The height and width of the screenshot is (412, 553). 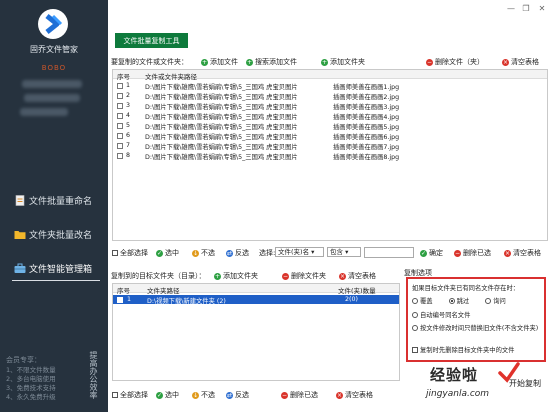 I want to click on target-section-title: 复制到的目标文件夹（目录）：, so click(x=158, y=276).